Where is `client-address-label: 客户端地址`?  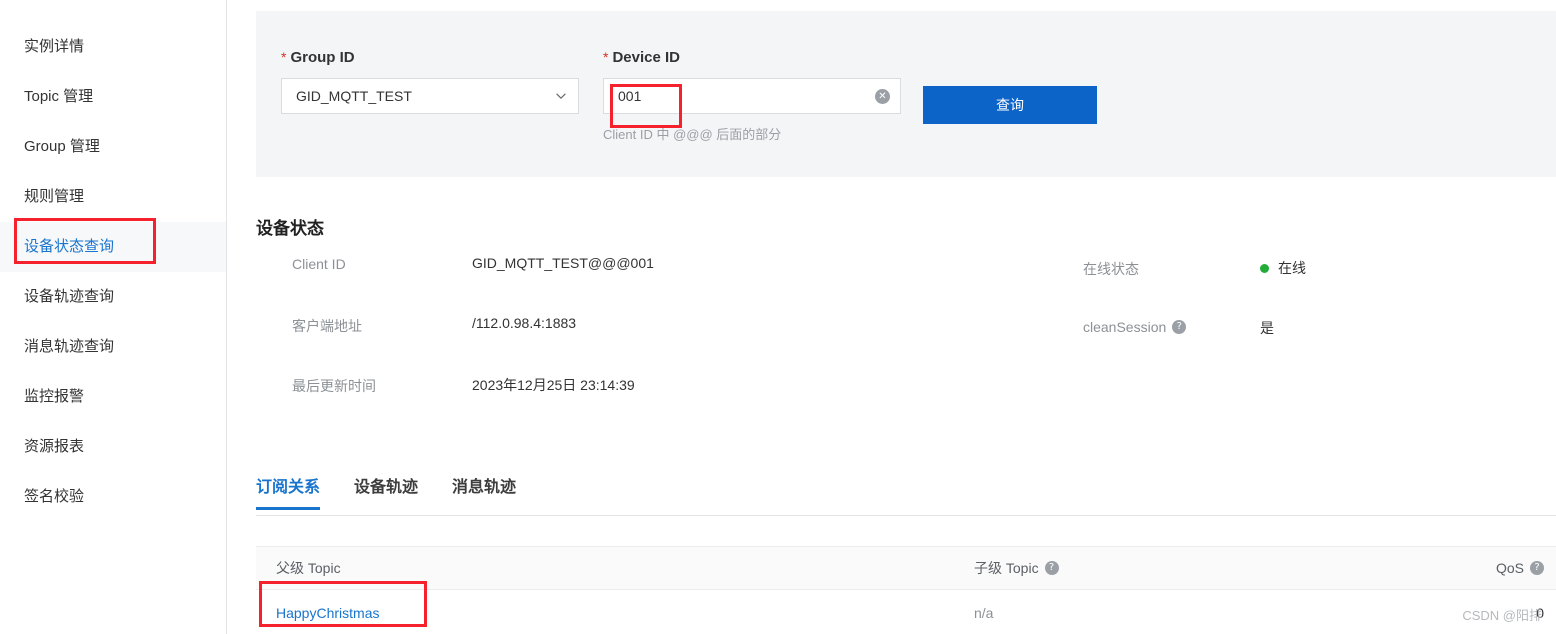 client-address-label: 客户端地址 is located at coordinates (327, 326).